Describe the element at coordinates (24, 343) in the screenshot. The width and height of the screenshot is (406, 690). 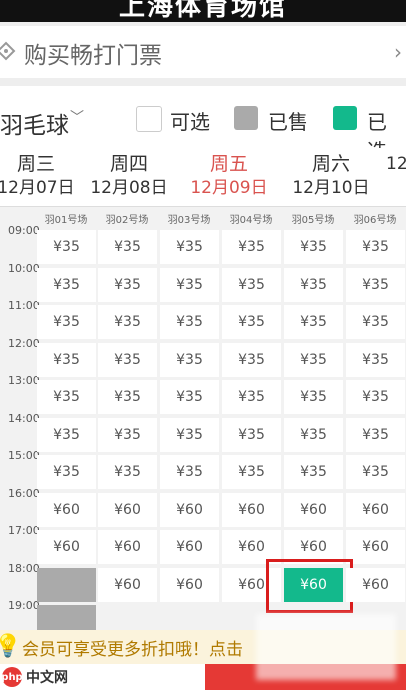
I see `time-label: 12:00` at that location.